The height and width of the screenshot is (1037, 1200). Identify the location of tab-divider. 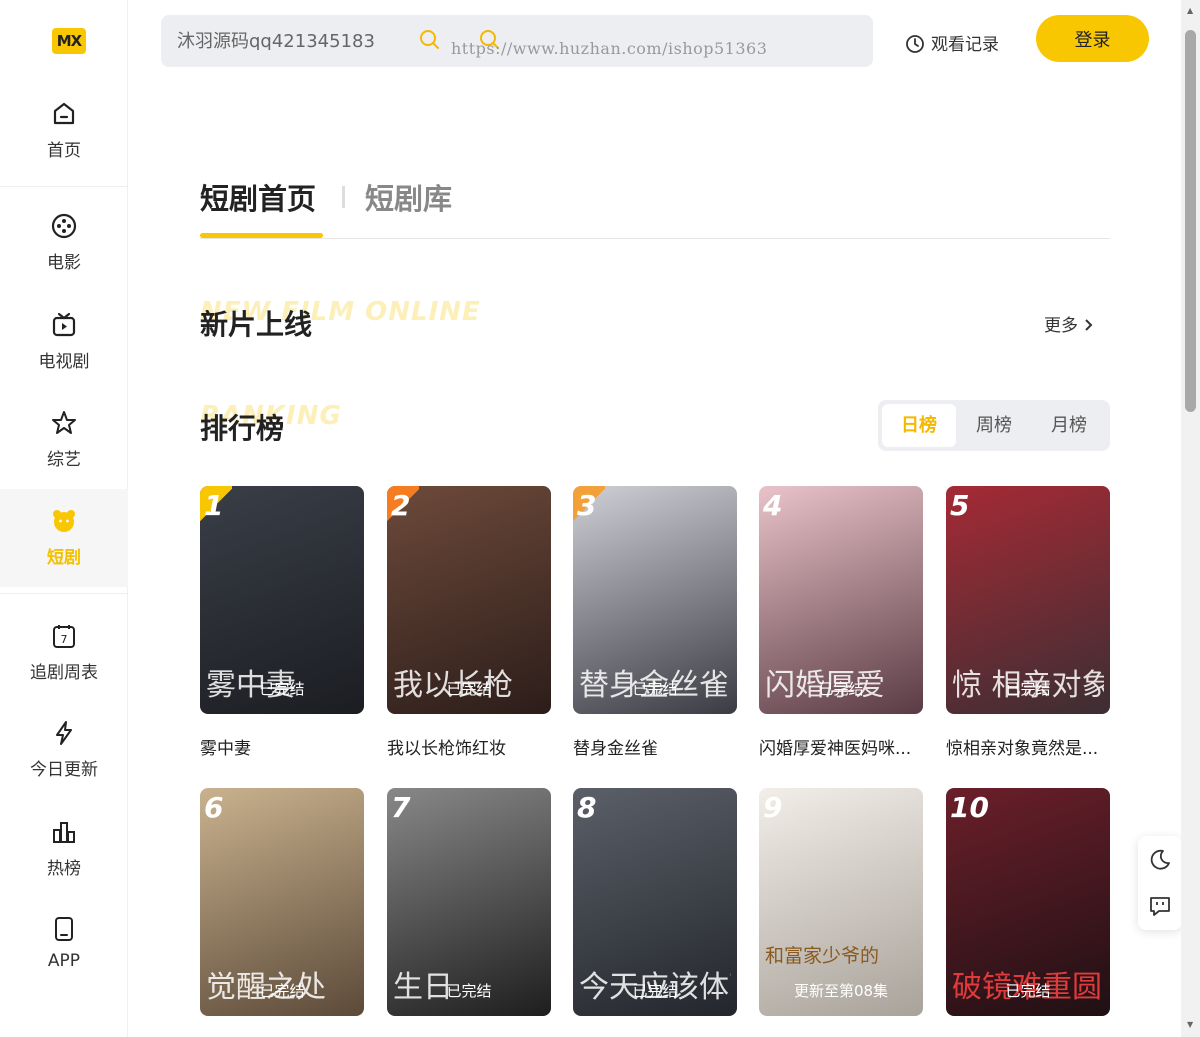
(343, 197).